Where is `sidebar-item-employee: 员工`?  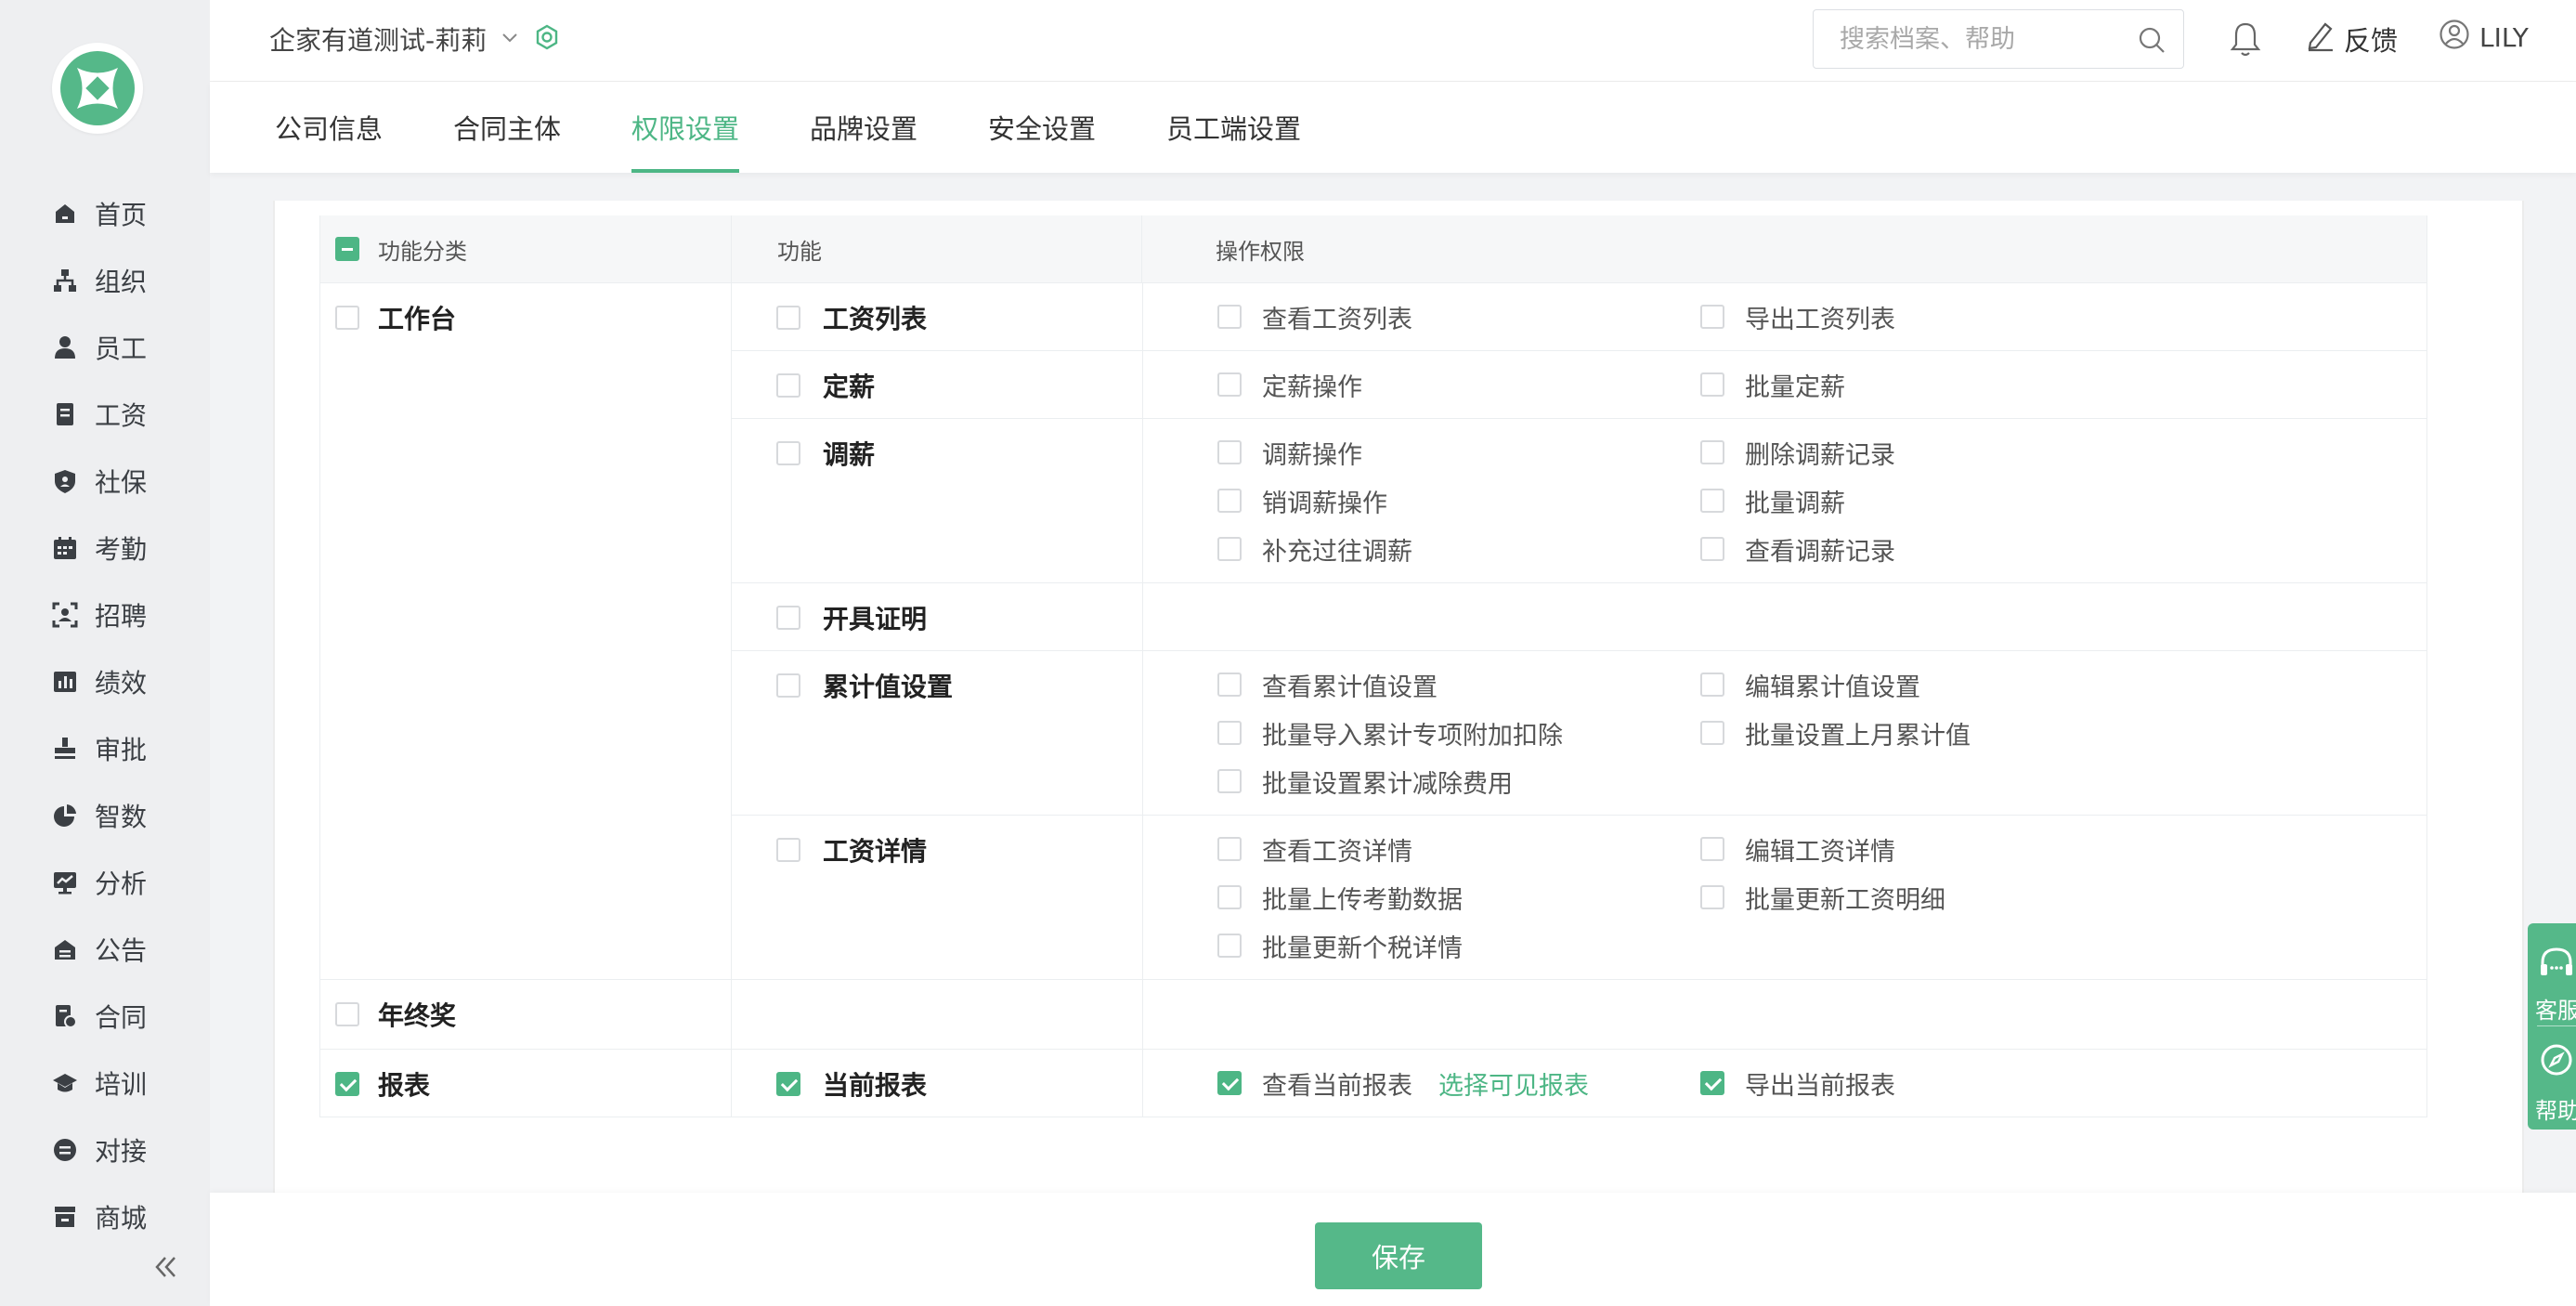 sidebar-item-employee: 员工 is located at coordinates (105, 347).